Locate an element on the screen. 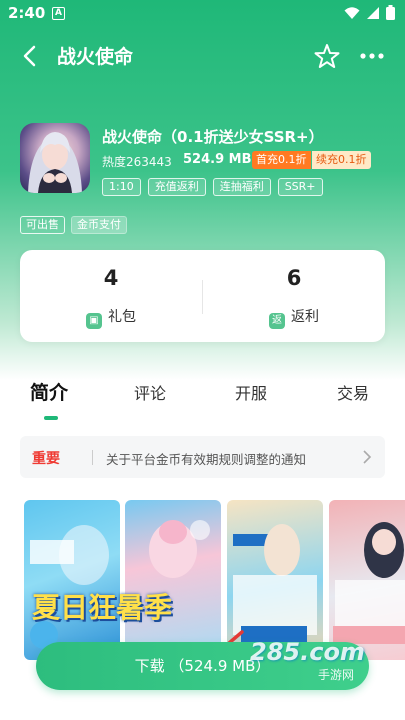 The image size is (405, 720). signal-icon is located at coordinates (373, 12).